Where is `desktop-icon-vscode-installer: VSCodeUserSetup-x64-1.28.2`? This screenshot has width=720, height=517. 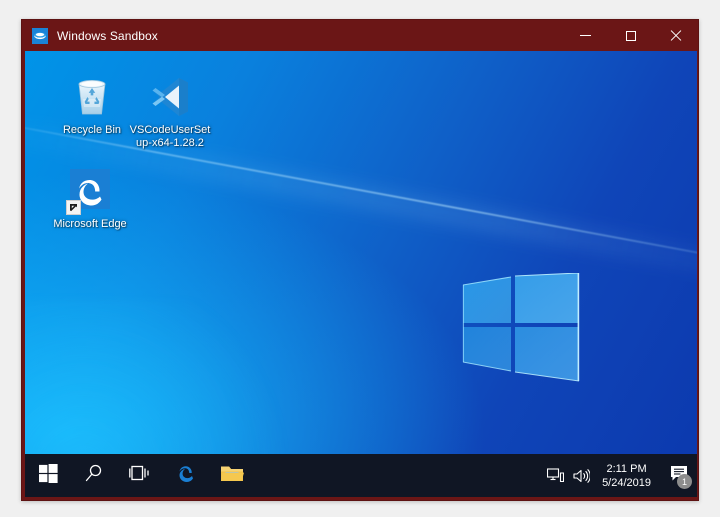
desktop-icon-vscode-installer: VSCodeUserSetup-x64-1.28.2 is located at coordinates (170, 111).